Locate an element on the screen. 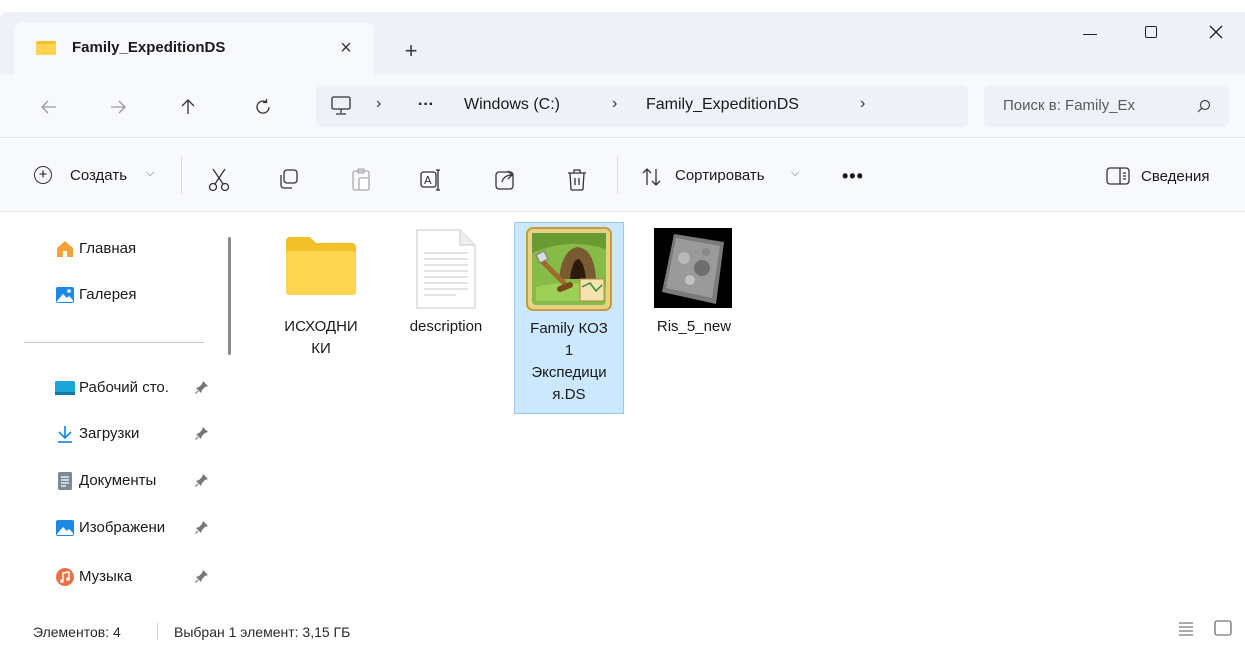 This screenshot has height=646, width=1245. delete-button is located at coordinates (577, 179).